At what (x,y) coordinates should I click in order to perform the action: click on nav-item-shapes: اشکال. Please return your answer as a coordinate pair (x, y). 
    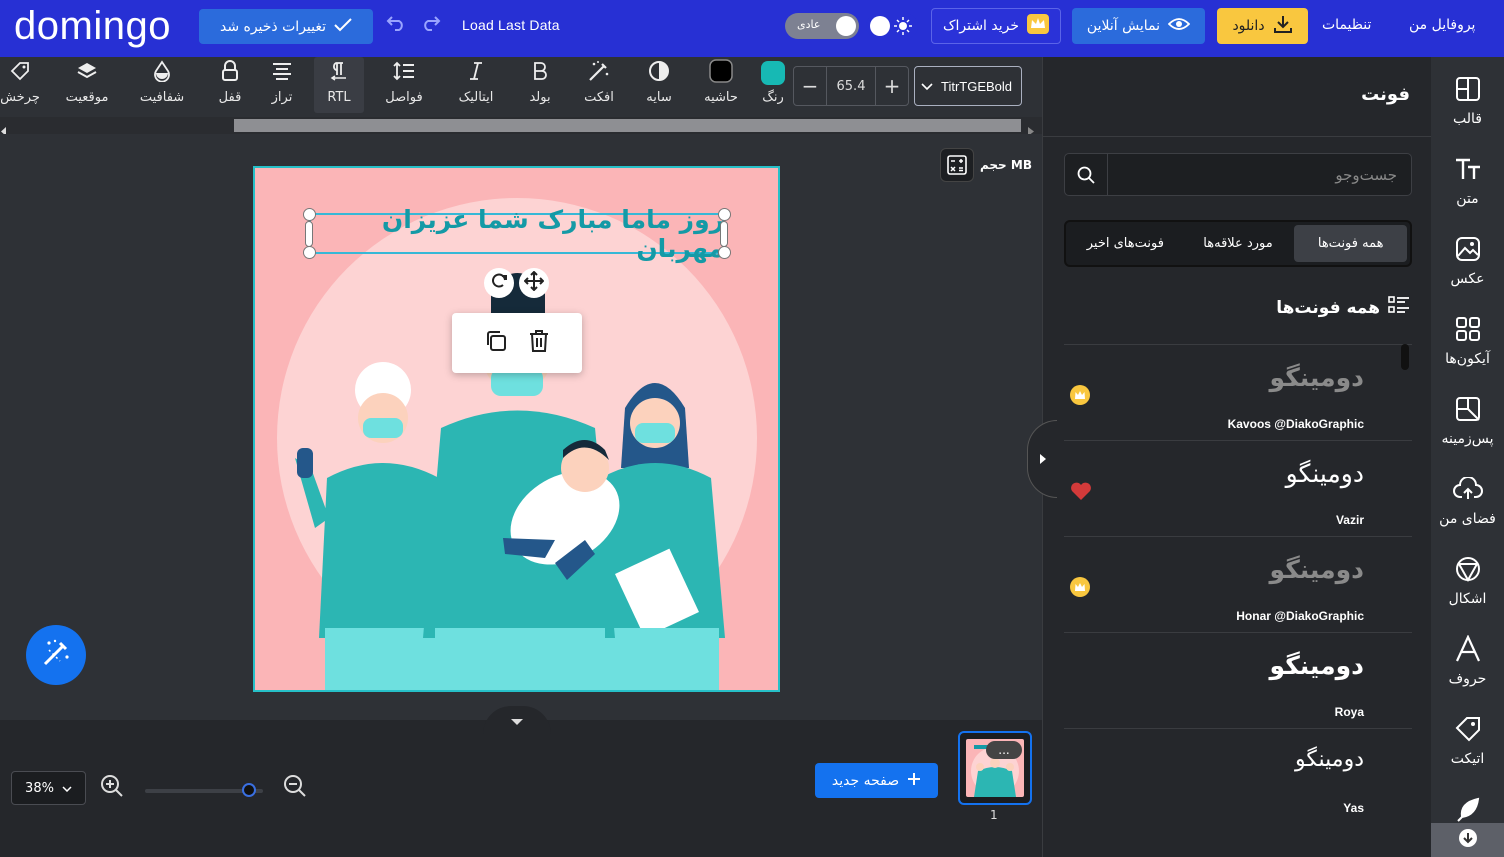
    Looking at the image, I should click on (1467, 591).